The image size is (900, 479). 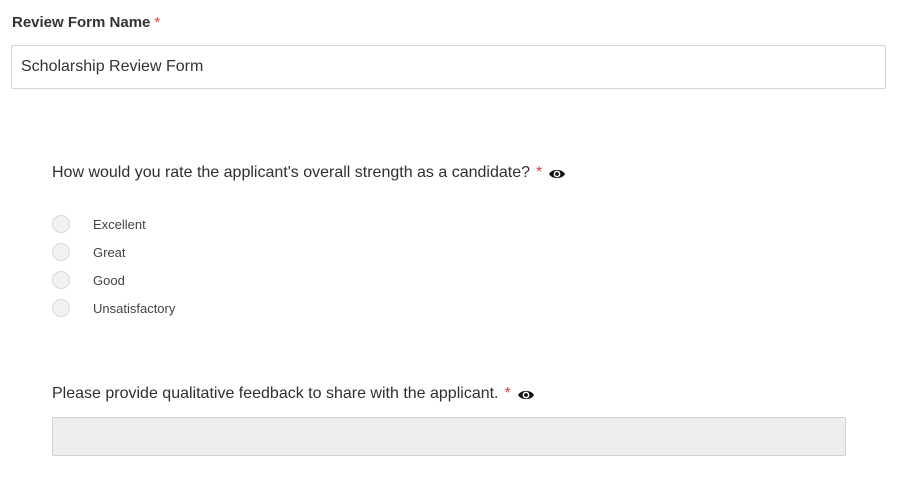 I want to click on option-great: Great, so click(x=113, y=252).